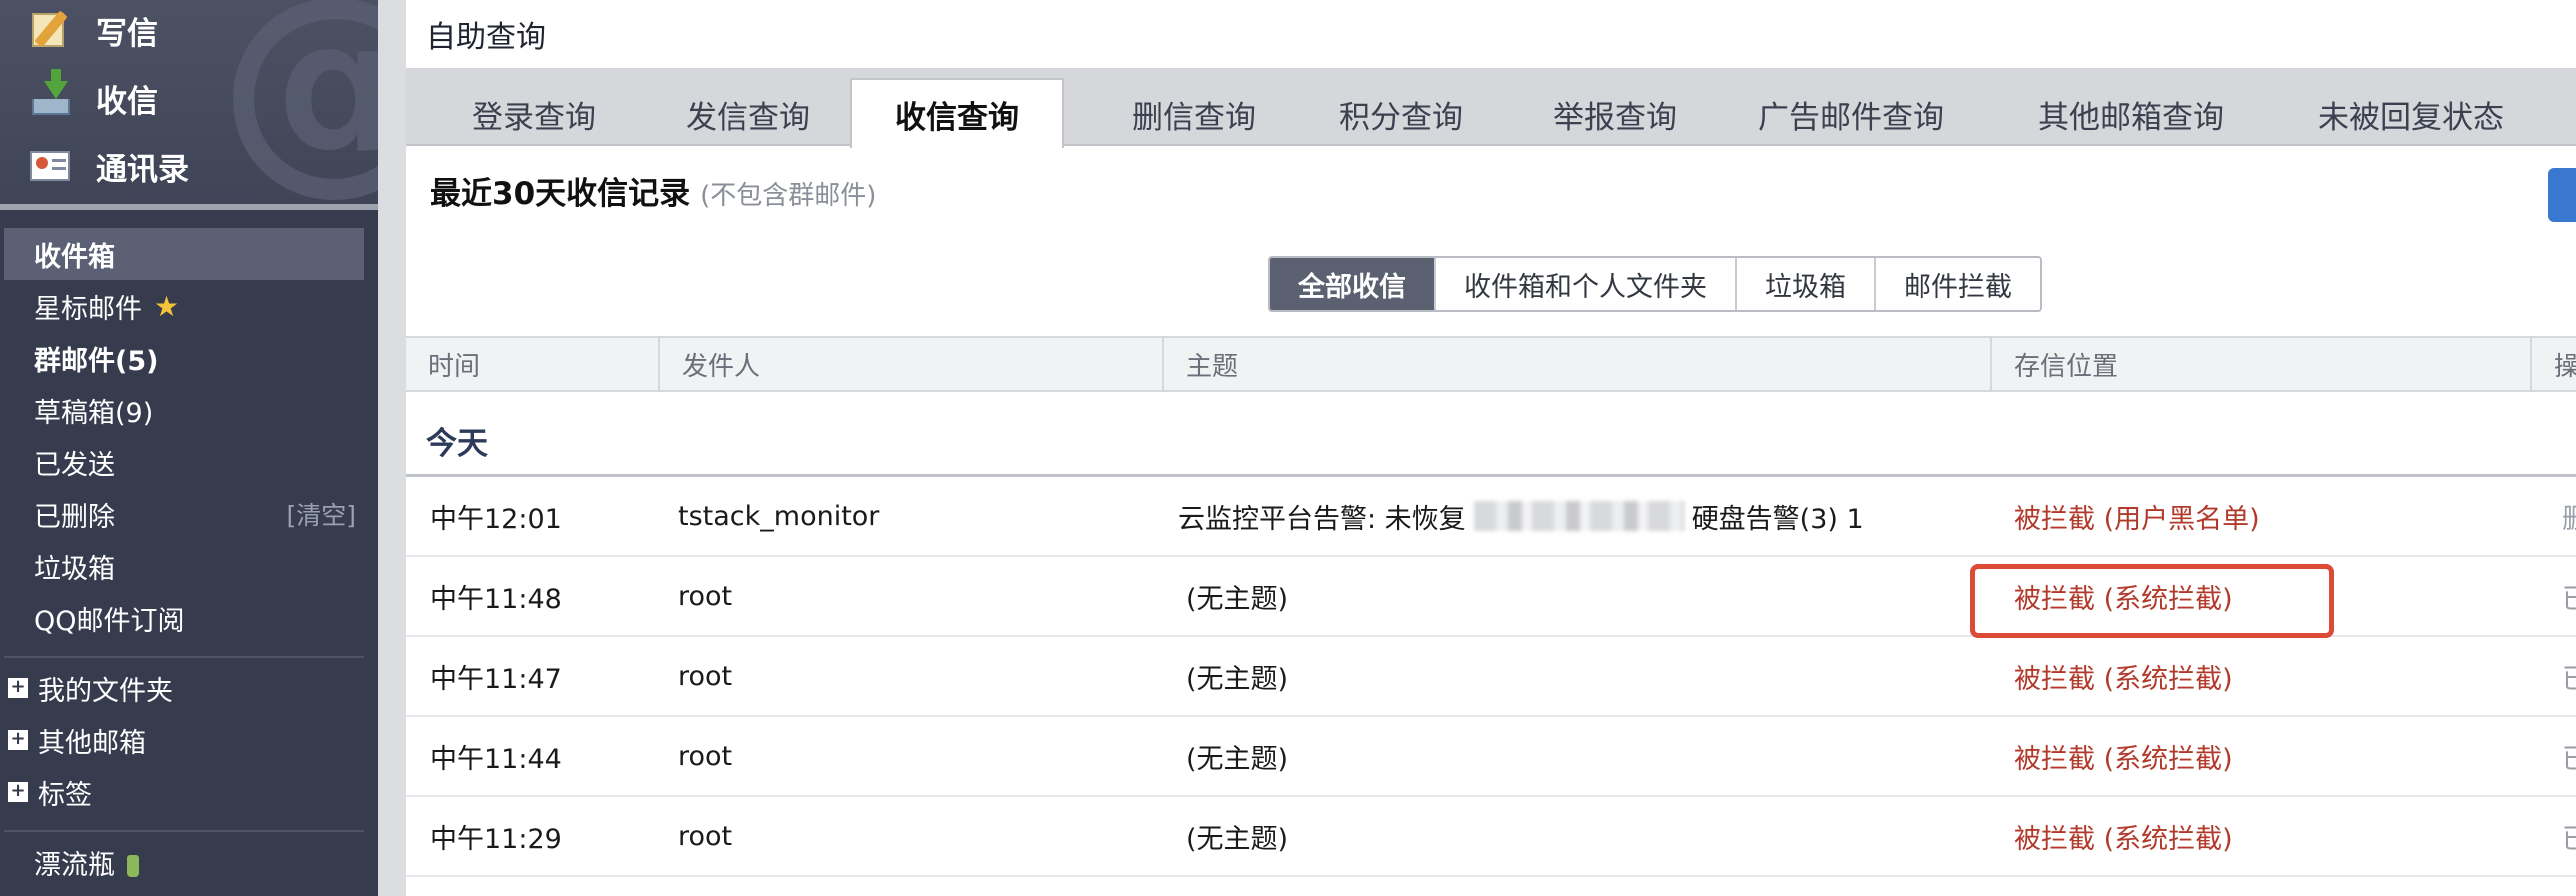 The height and width of the screenshot is (896, 2576). Describe the element at coordinates (1580, 364) in the screenshot. I see `column-header-subject: 主题` at that location.